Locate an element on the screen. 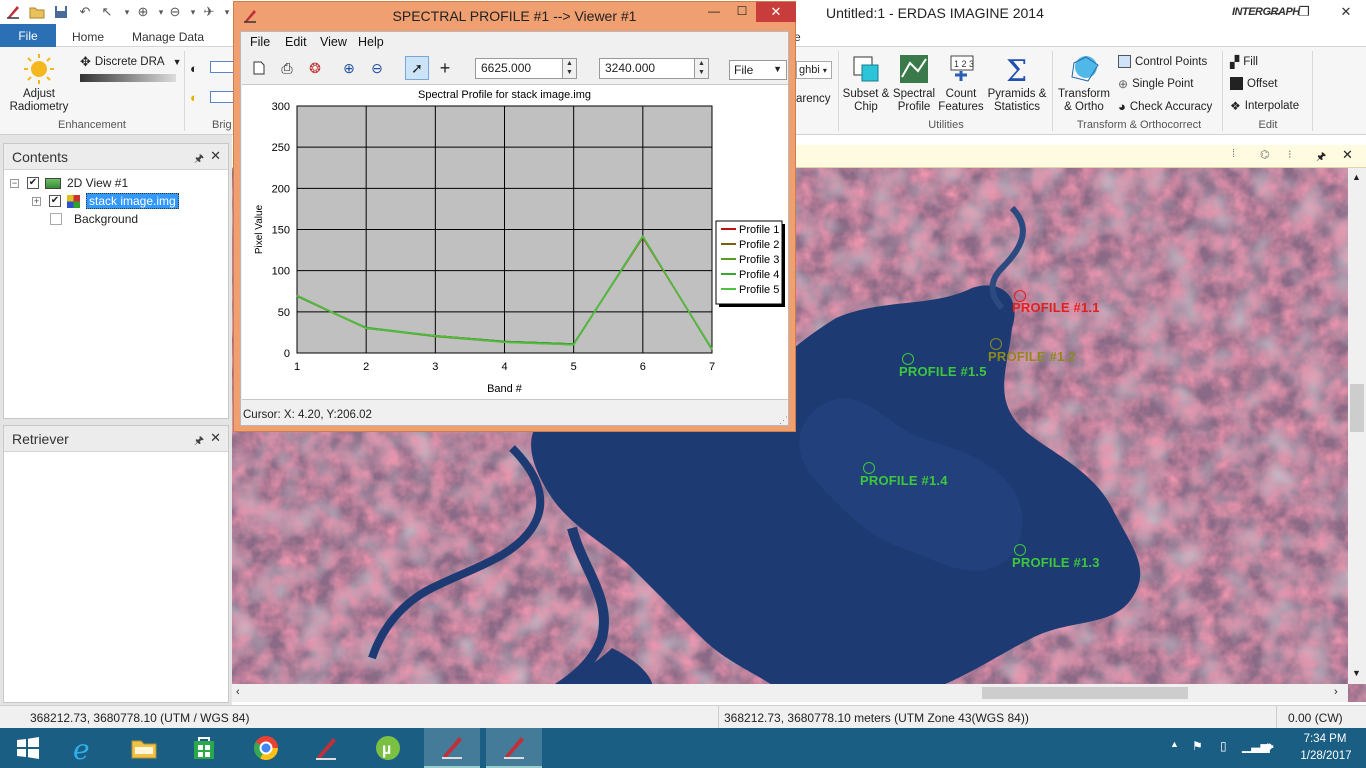 The height and width of the screenshot is (768, 1366). file-select: File ▼ is located at coordinates (758, 70).